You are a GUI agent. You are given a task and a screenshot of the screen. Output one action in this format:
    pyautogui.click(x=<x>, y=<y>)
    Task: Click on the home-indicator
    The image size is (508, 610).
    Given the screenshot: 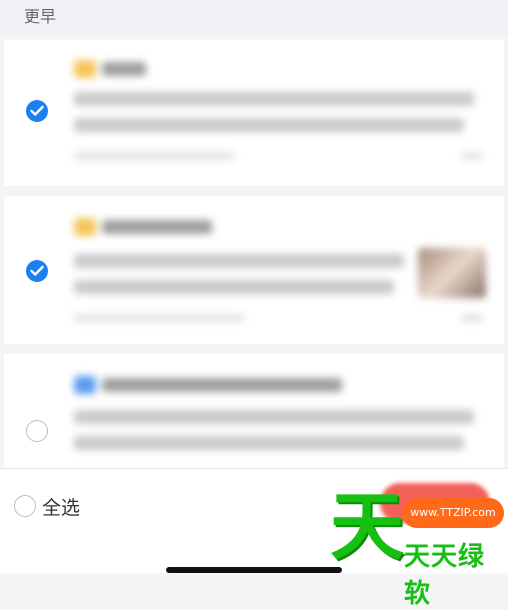 What is the action you would take?
    pyautogui.click(x=254, y=570)
    